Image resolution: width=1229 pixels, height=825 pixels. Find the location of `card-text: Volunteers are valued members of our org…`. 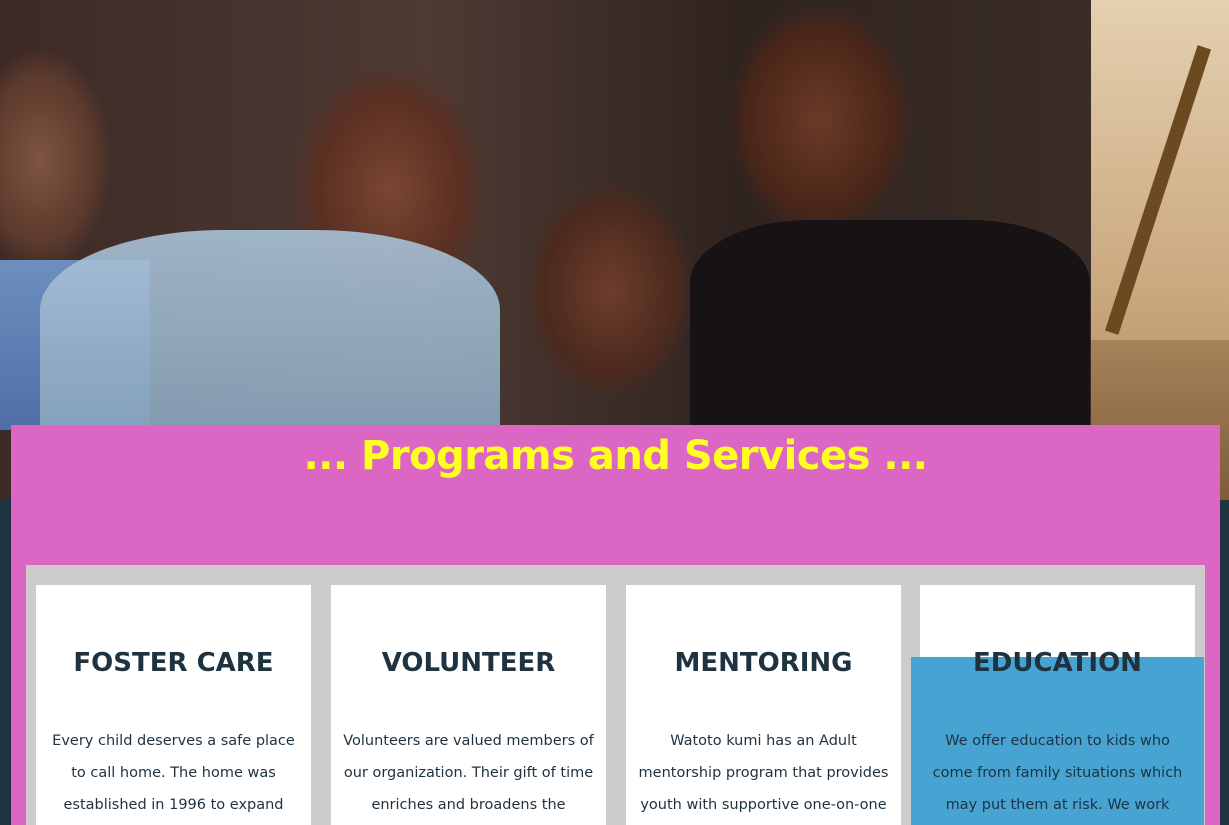

card-text: Volunteers are valued members of our org… is located at coordinates (468, 773).